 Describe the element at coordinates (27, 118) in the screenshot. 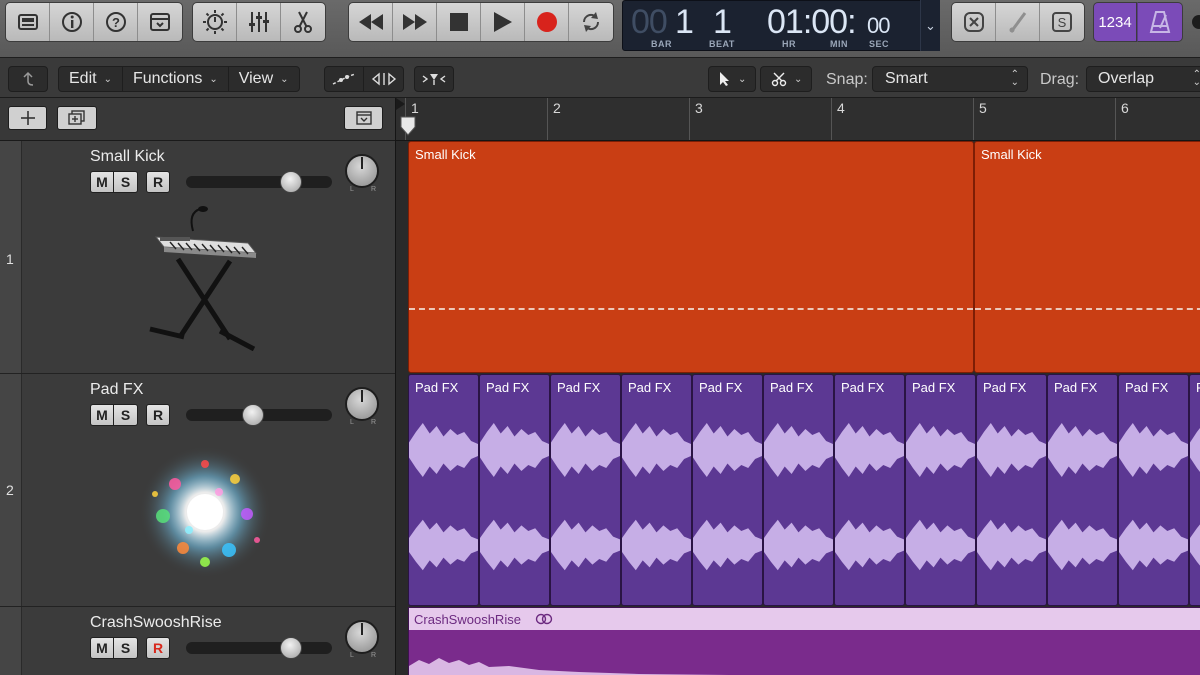

I see `add-track-button` at that location.